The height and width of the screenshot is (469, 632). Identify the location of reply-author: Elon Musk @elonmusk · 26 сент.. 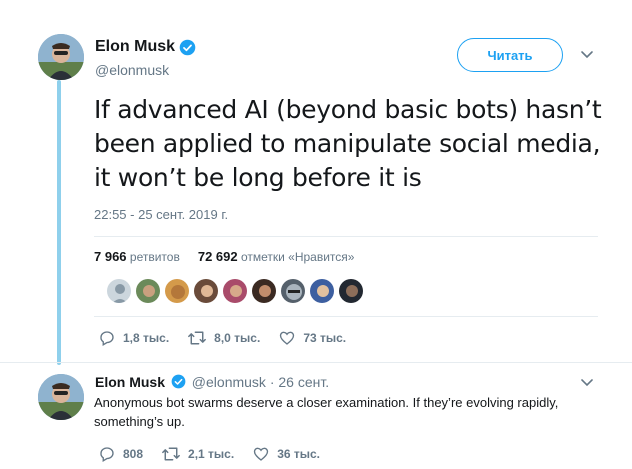
(212, 382).